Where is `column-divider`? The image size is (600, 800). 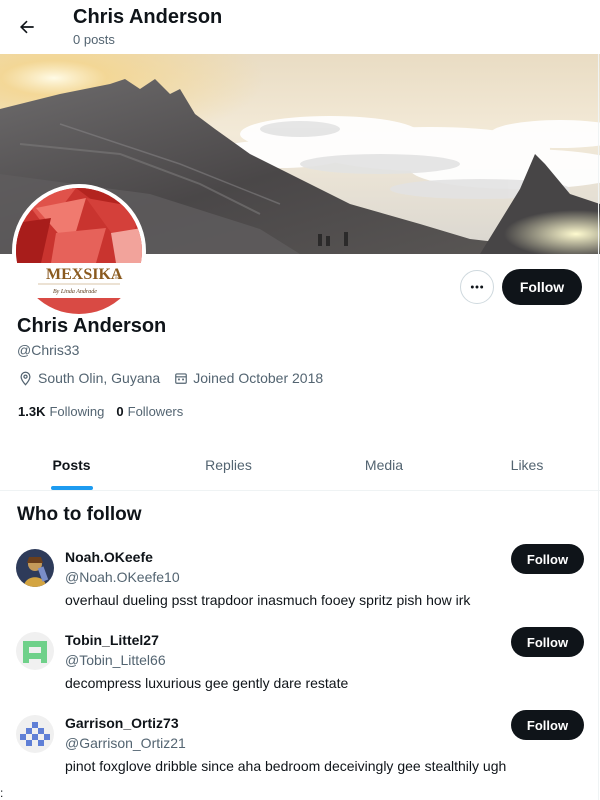 column-divider is located at coordinates (598, 400).